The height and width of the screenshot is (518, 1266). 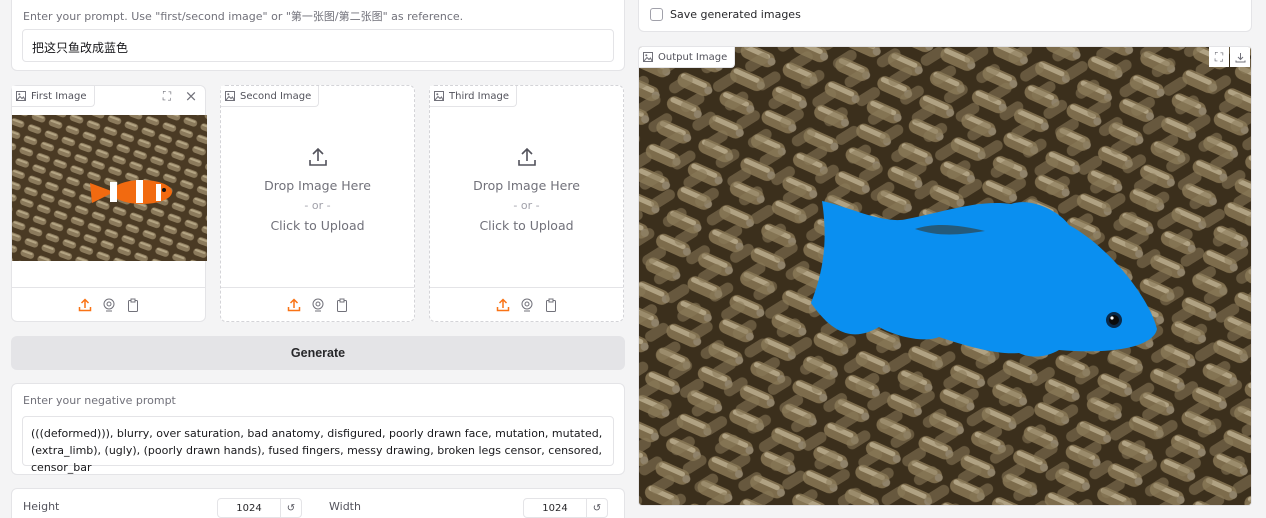 I want to click on save-checkbox, so click(x=656, y=14).